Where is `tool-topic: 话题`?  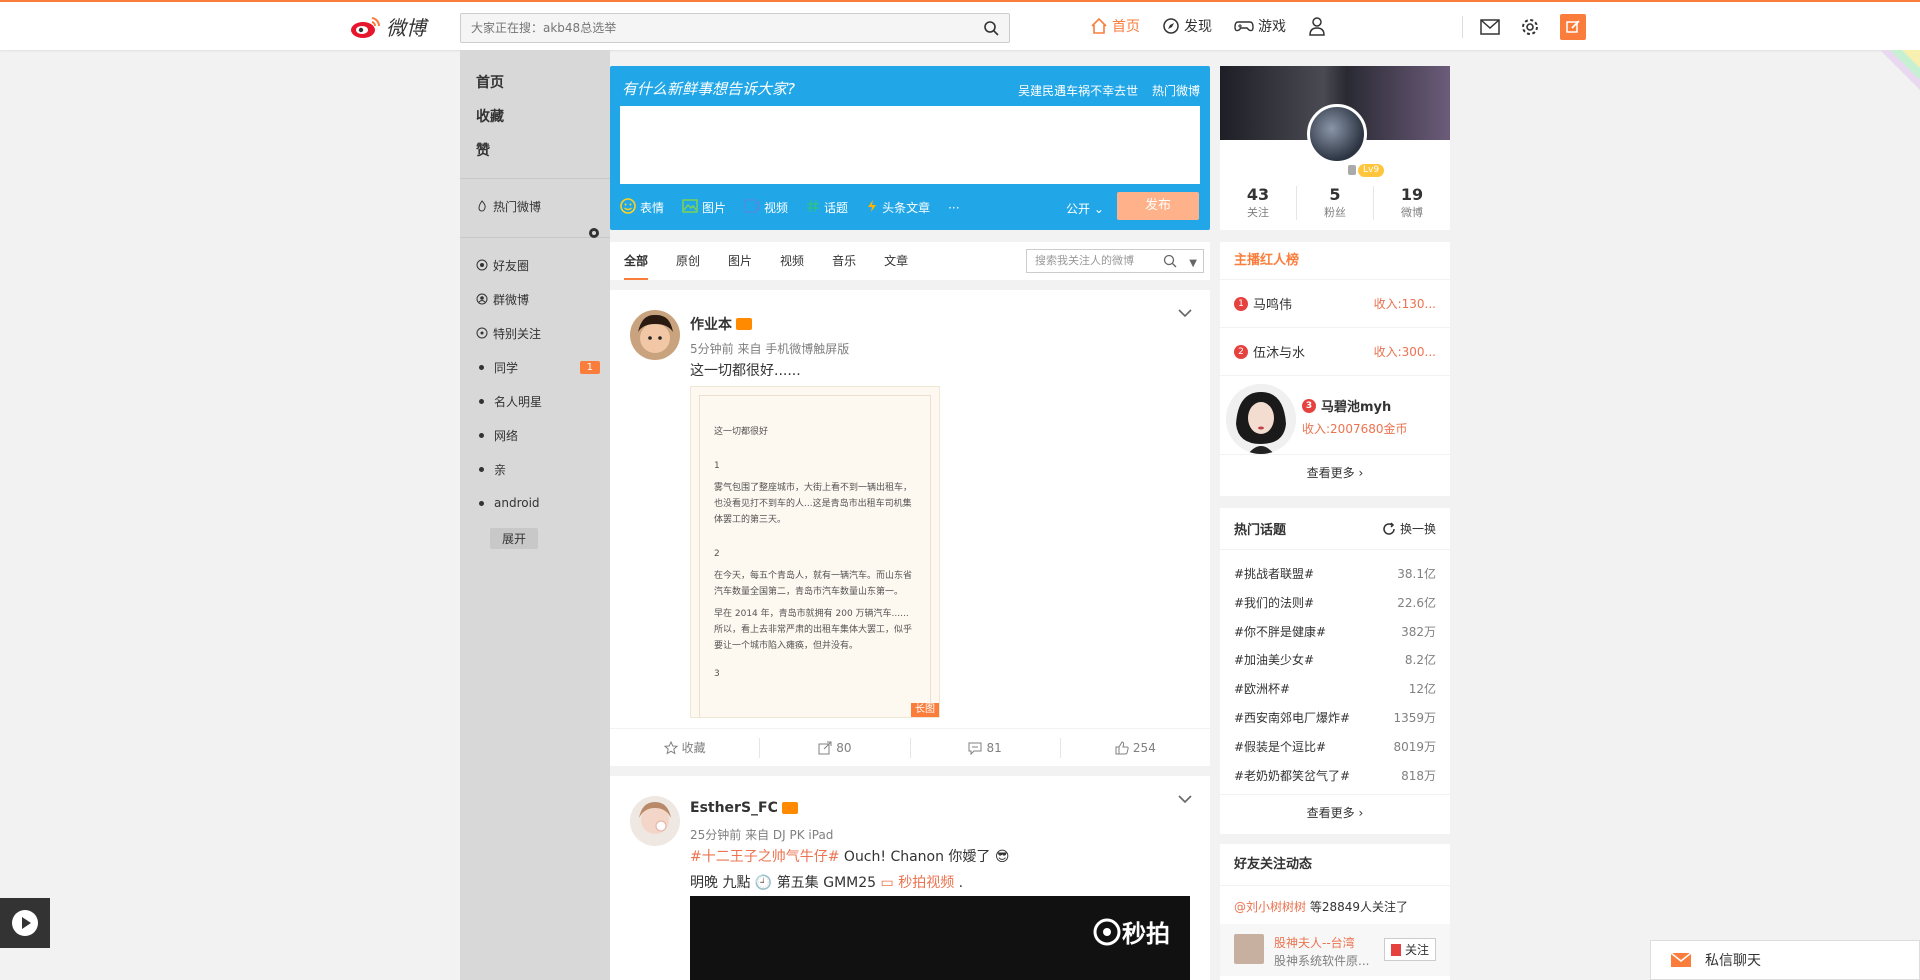
tool-topic: 话题 is located at coordinates (827, 207).